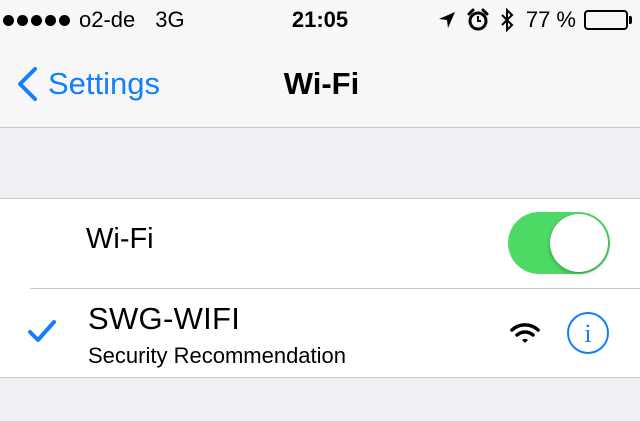 This screenshot has width=640, height=421. I want to click on alarm-clock-icon, so click(478, 20).